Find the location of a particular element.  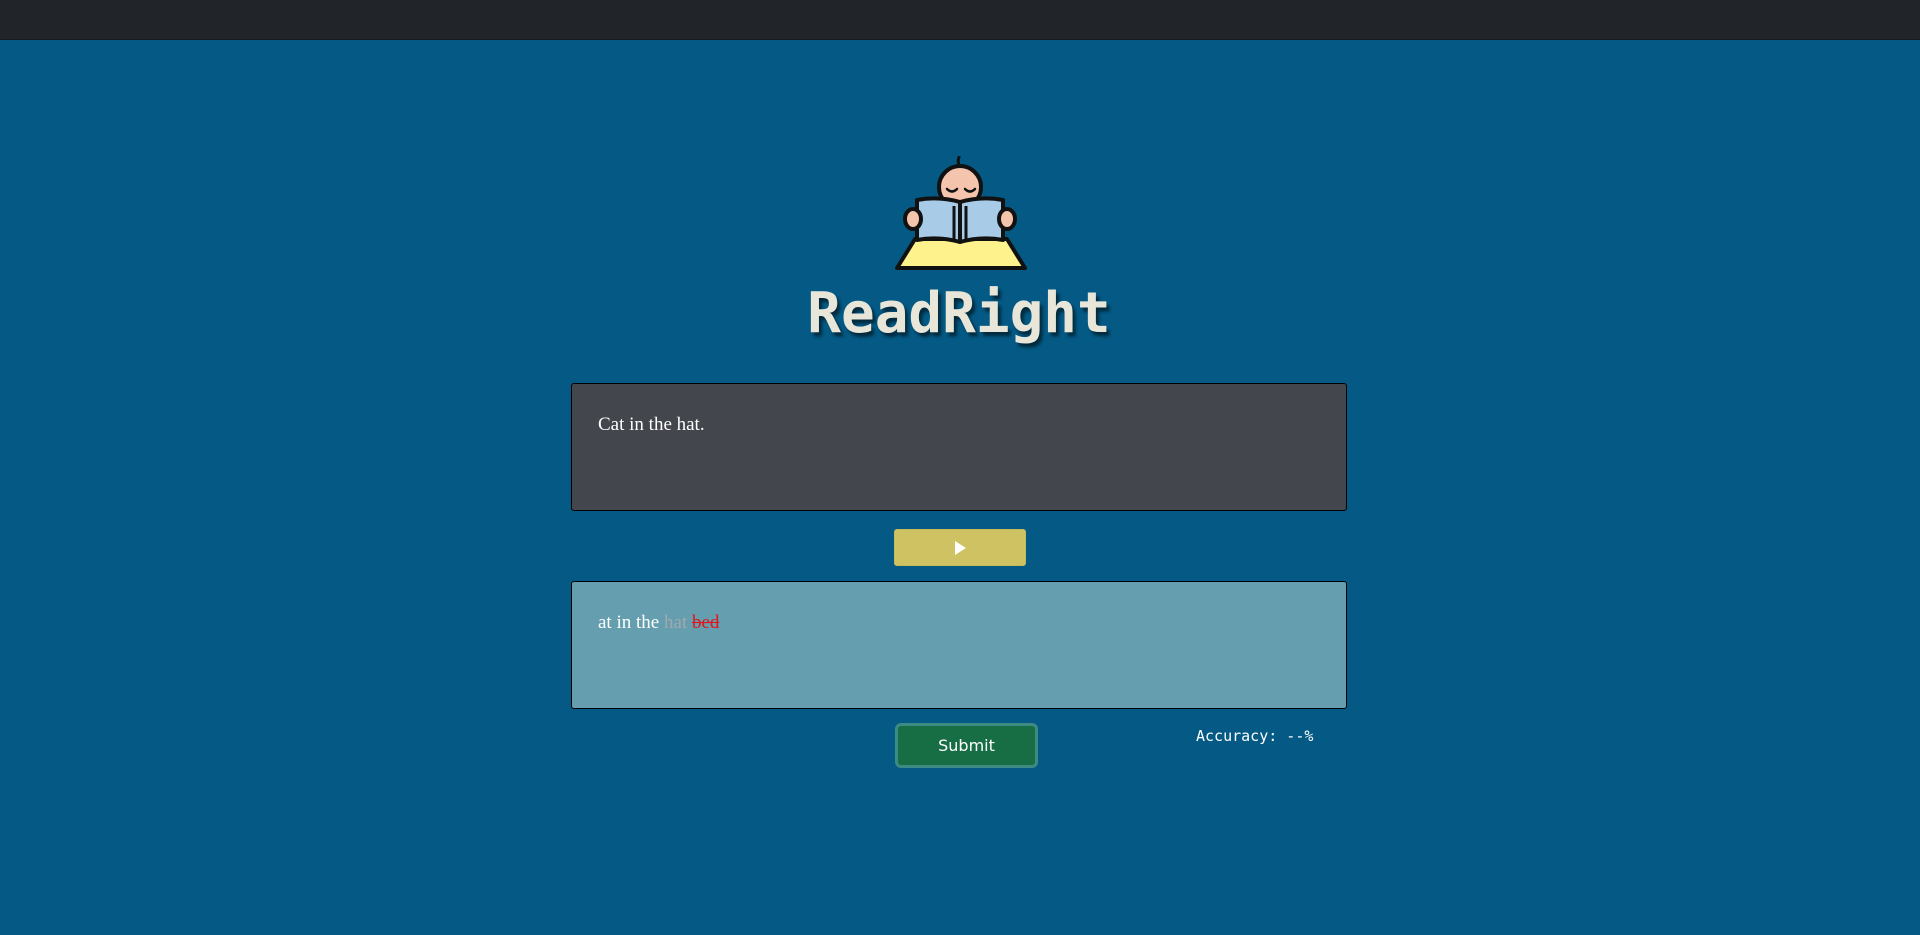

transcript-word-correct: at is located at coordinates (605, 622).